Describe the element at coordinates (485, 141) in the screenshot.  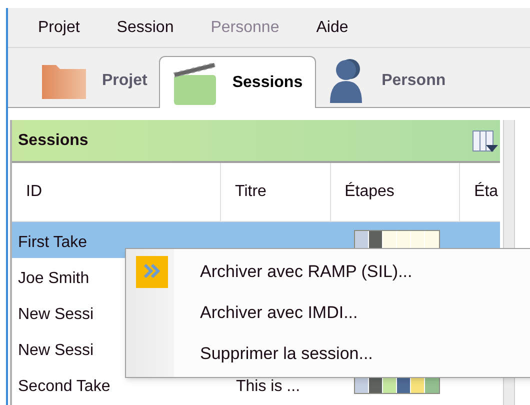
I see `column-chooser-icon` at that location.